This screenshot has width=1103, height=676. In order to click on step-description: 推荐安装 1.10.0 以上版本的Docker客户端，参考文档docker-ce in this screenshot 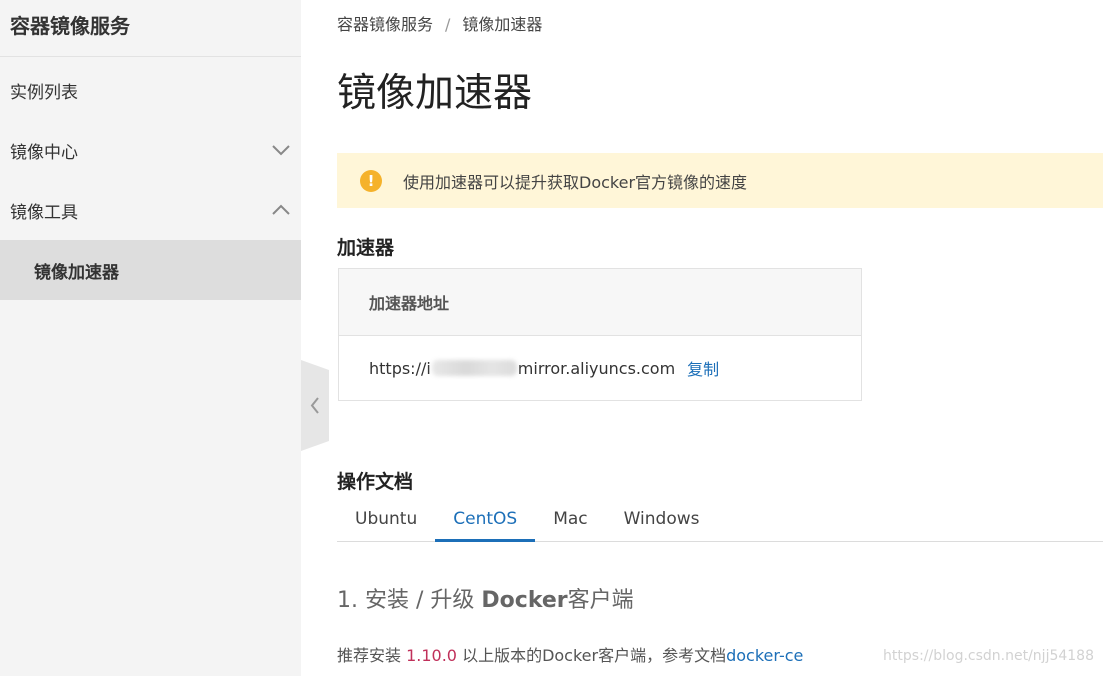, I will do `click(570, 654)`.